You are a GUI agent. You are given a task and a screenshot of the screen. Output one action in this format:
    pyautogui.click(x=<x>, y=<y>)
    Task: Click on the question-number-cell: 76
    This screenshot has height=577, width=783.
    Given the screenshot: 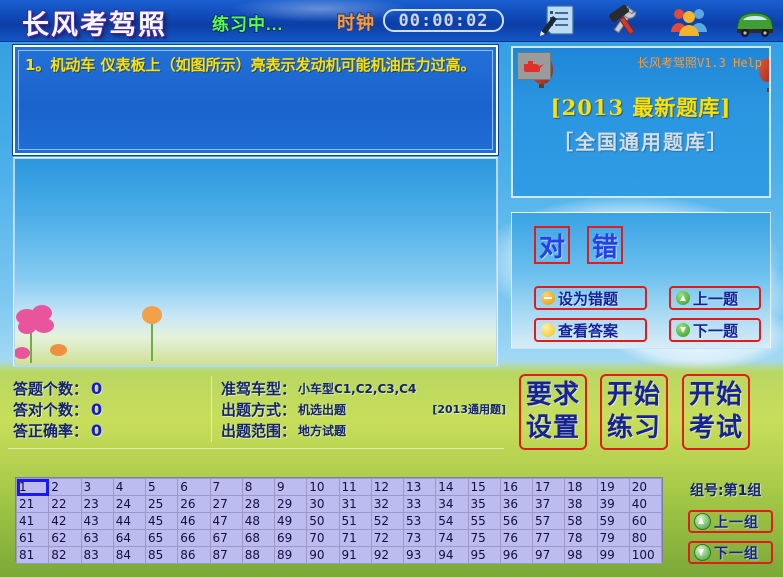 What is the action you would take?
    pyautogui.click(x=516, y=538)
    